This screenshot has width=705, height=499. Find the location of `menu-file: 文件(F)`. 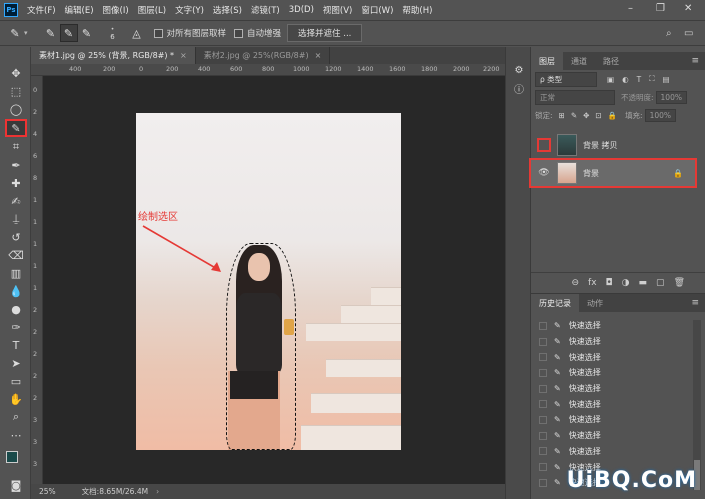

menu-file: 文件(F) is located at coordinates (41, 10).